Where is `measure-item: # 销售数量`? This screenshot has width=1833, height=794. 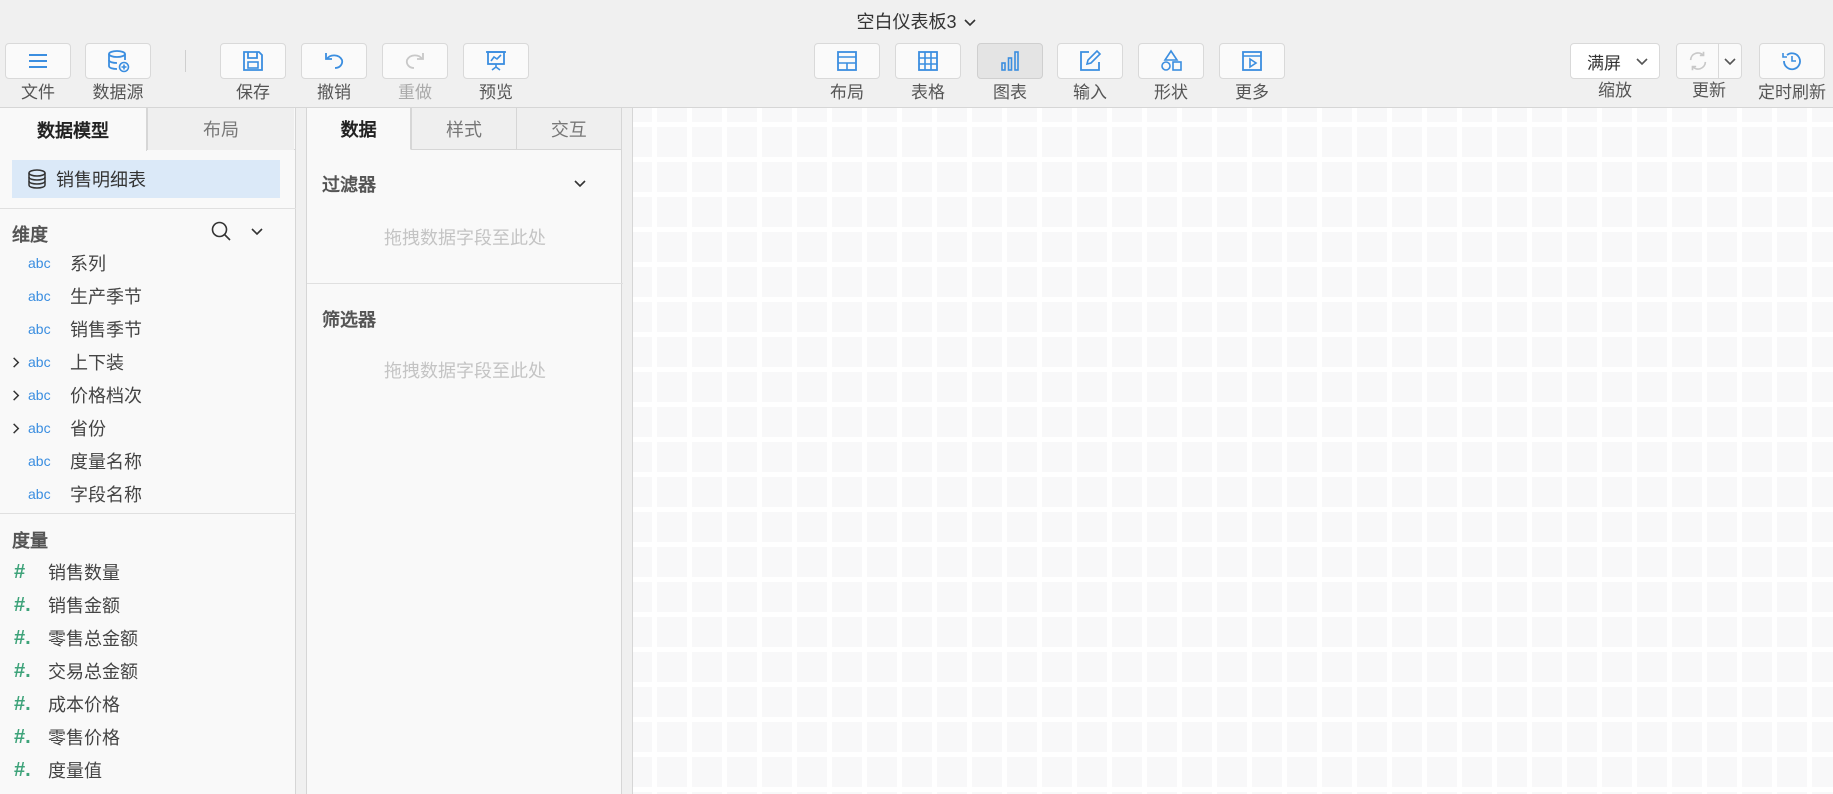
measure-item: # 销售数量 is located at coordinates (148, 572).